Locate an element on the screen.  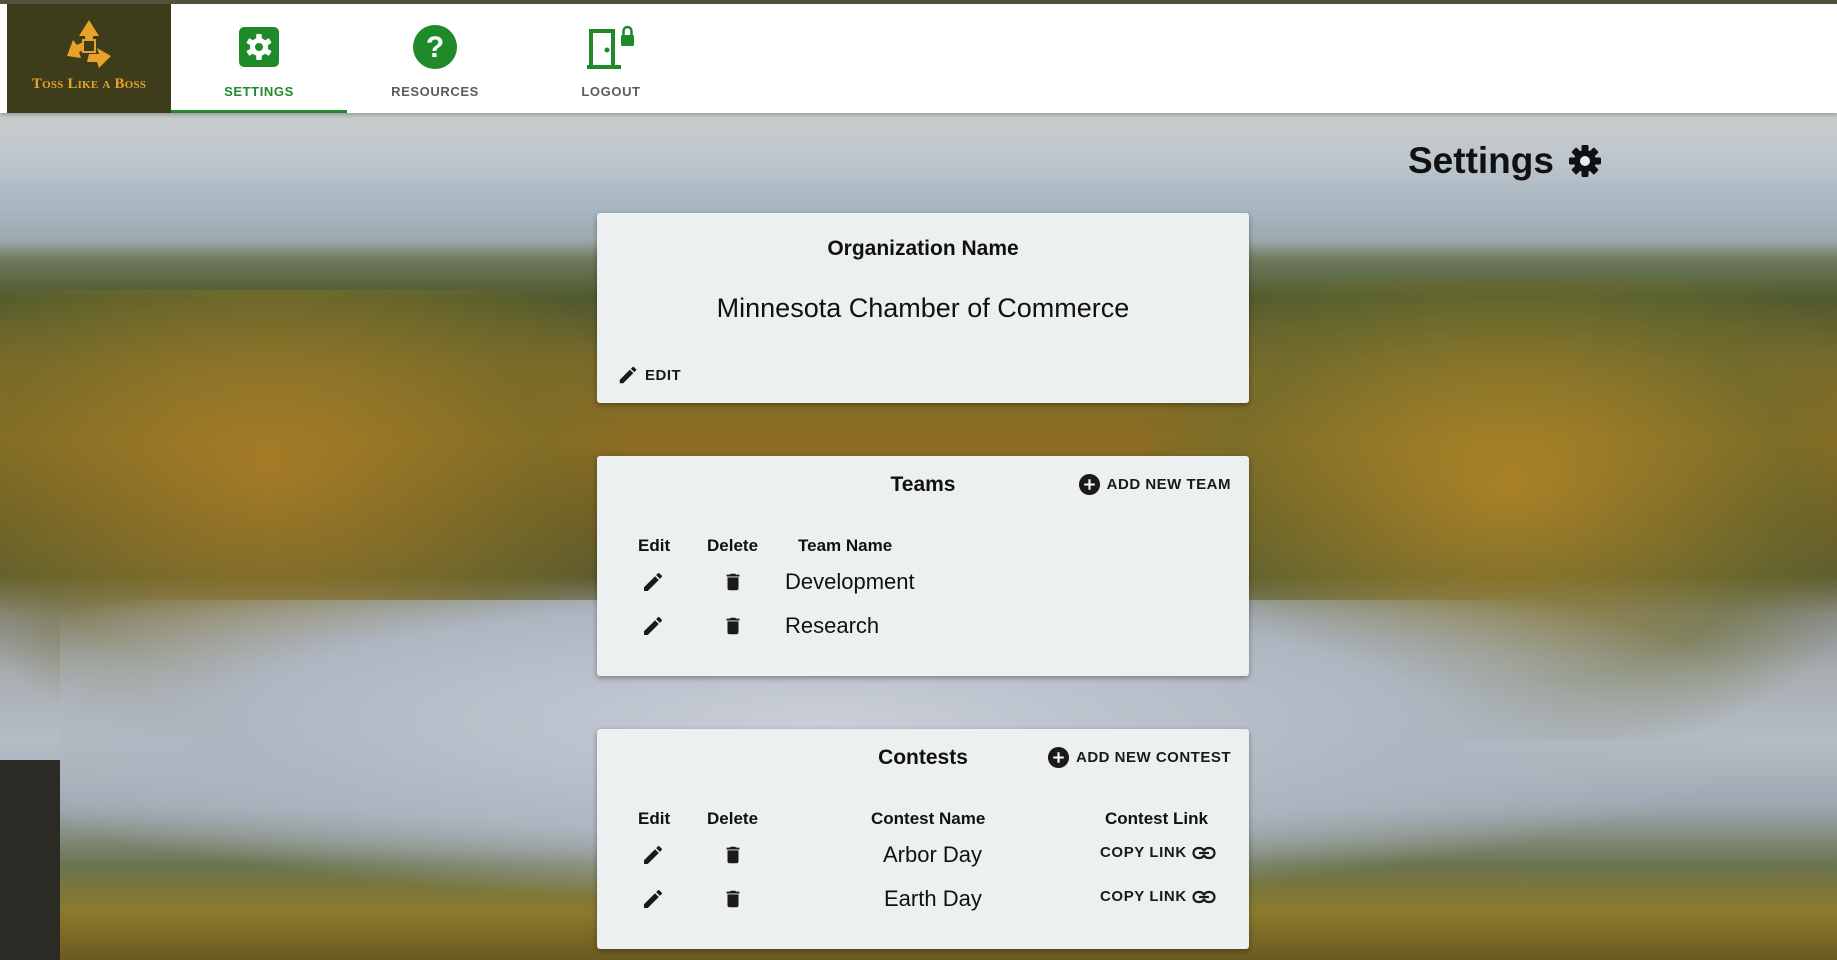
contest-name: Arbor Day is located at coordinates (933, 854).